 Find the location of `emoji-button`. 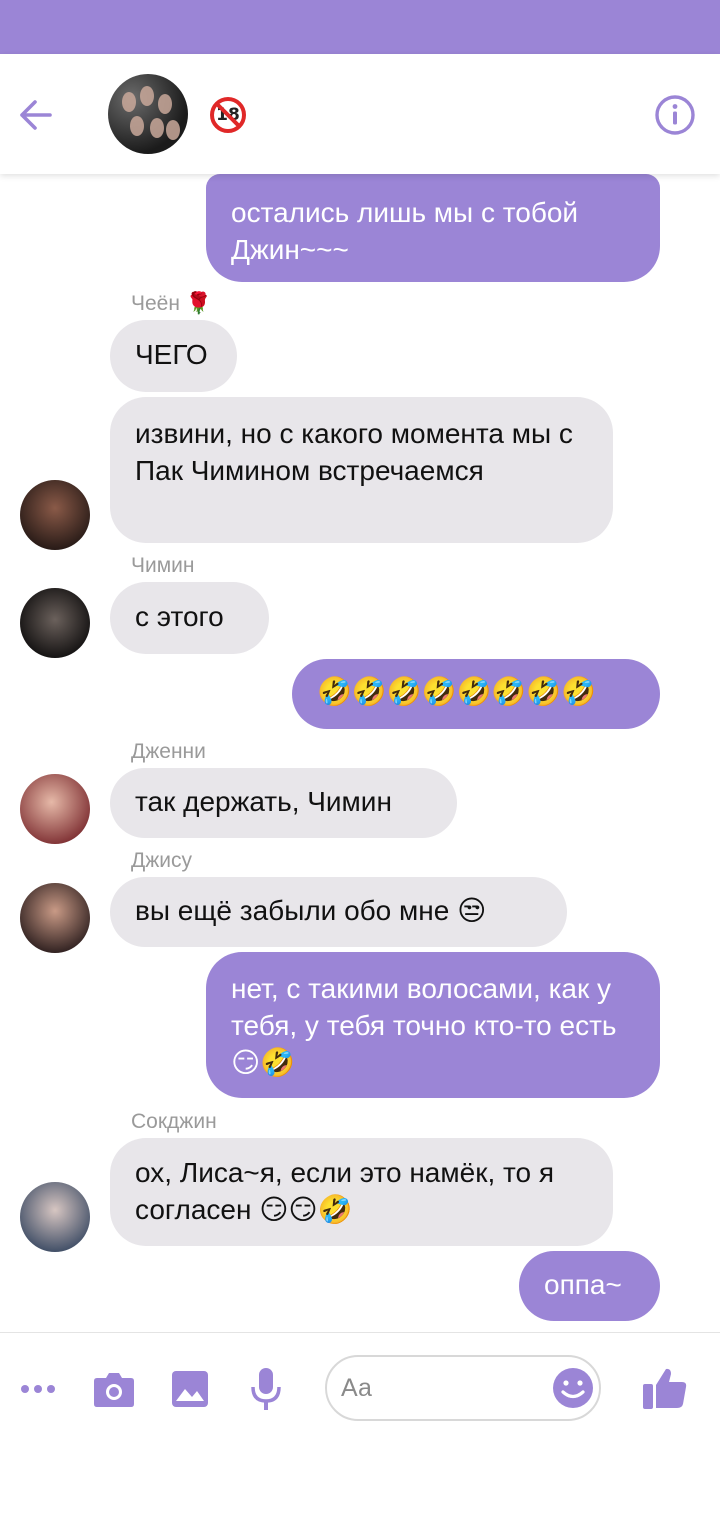

emoji-button is located at coordinates (573, 1388).